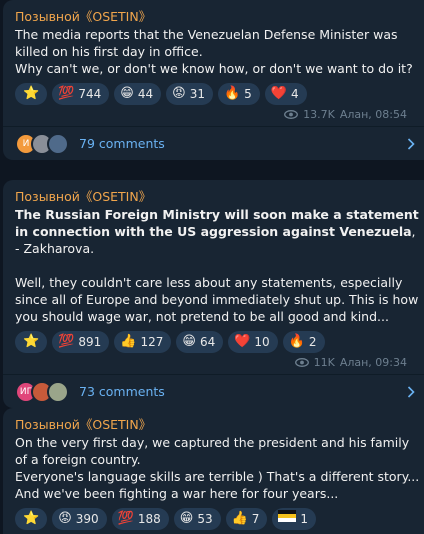 Image resolution: width=424 pixels, height=534 pixels. I want to click on reaction-count: 188, so click(149, 519).